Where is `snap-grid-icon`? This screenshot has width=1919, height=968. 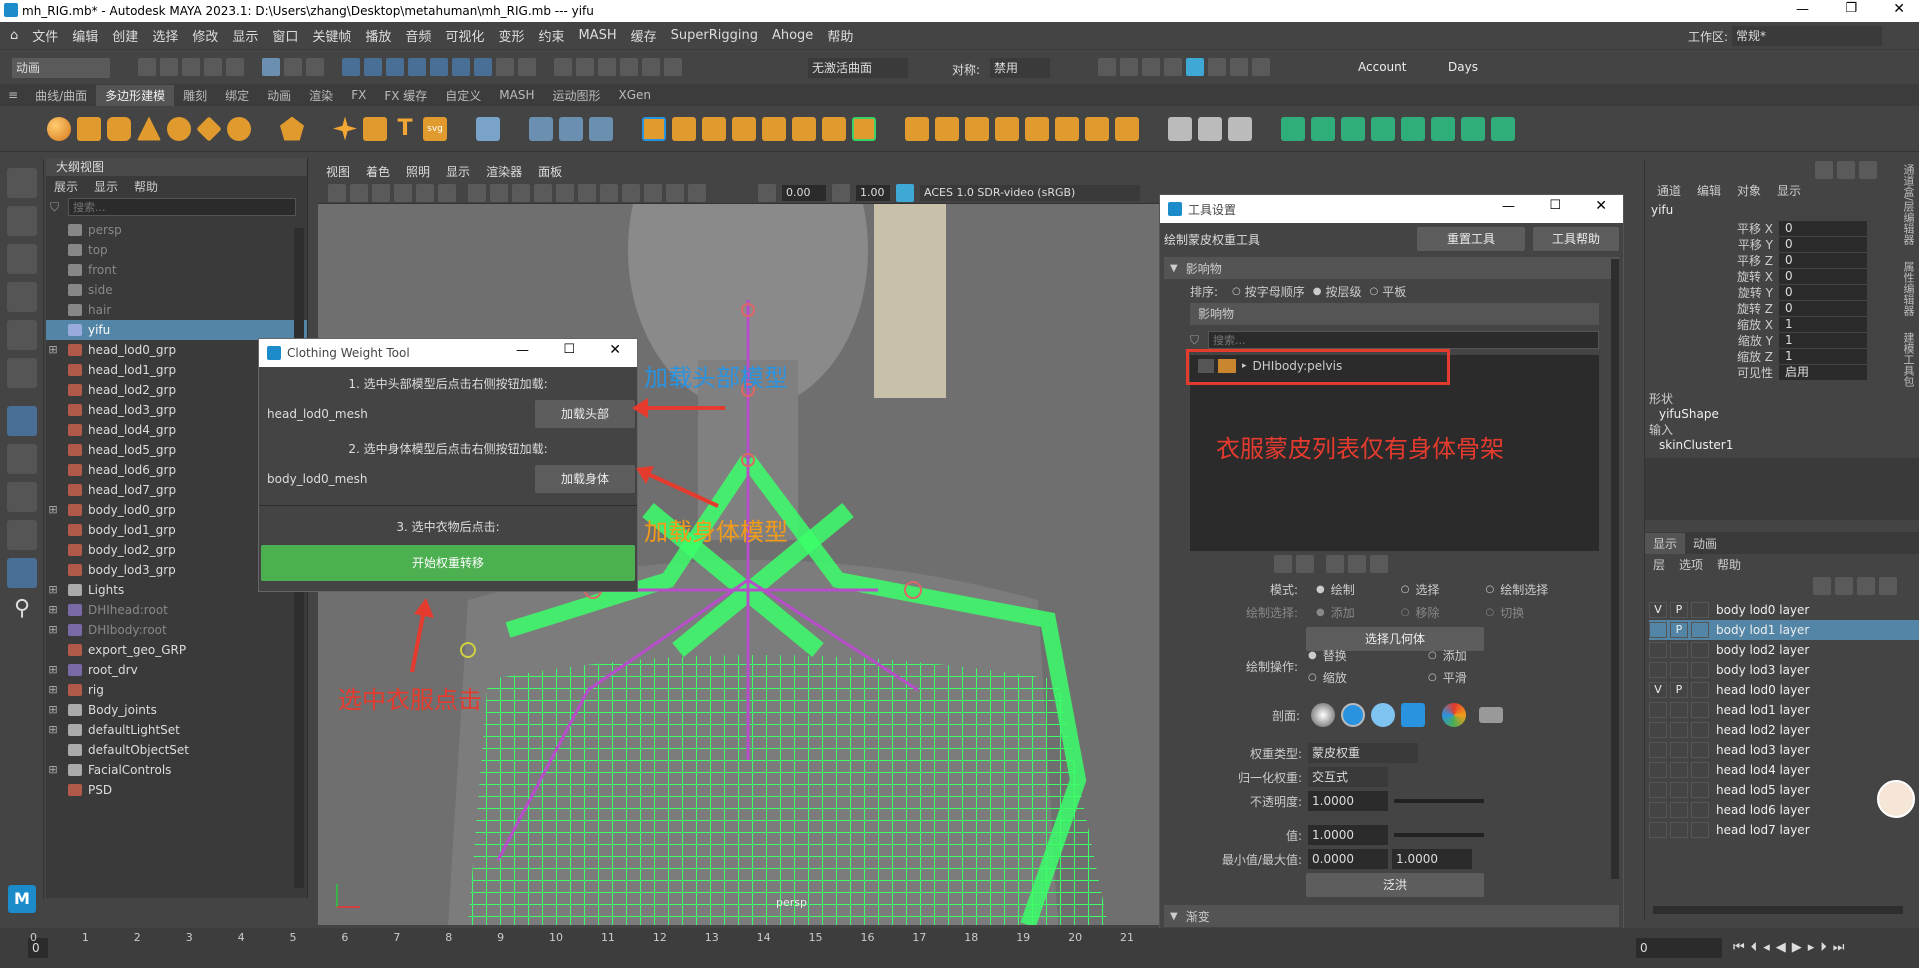 snap-grid-icon is located at coordinates (351, 67).